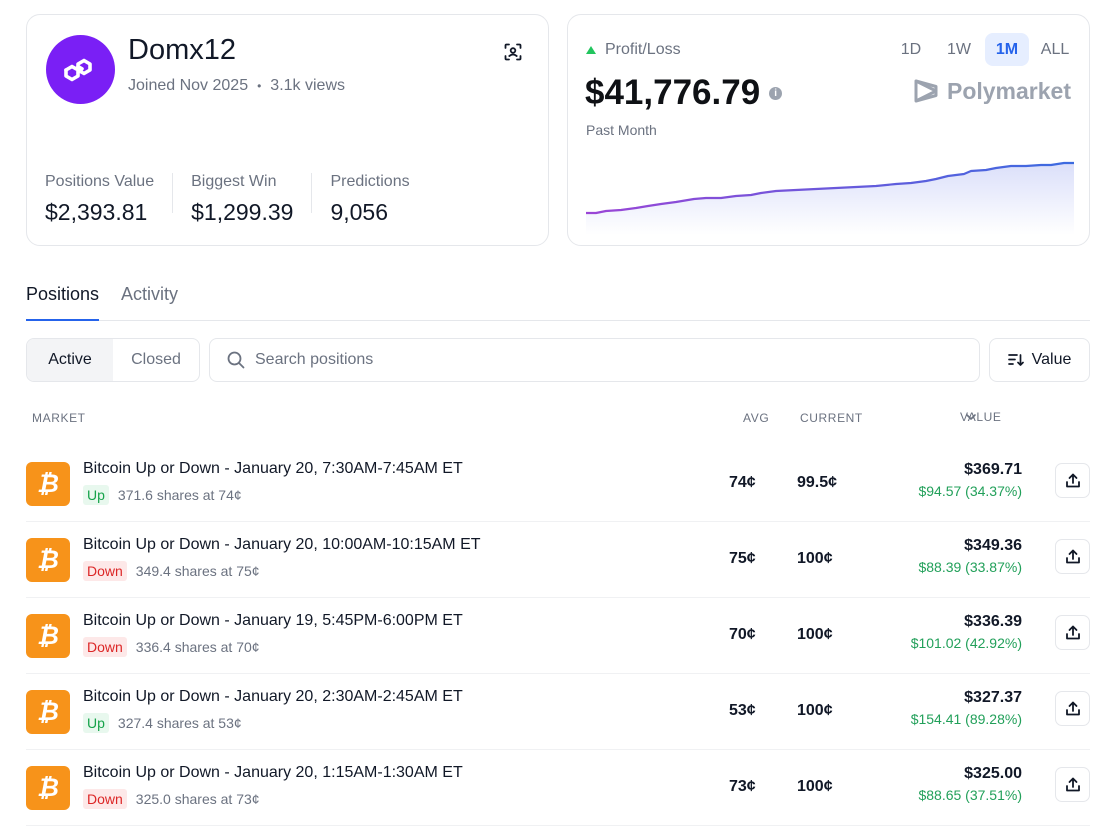 Image resolution: width=1106 pixels, height=831 pixels. I want to click on search-box, so click(594, 360).